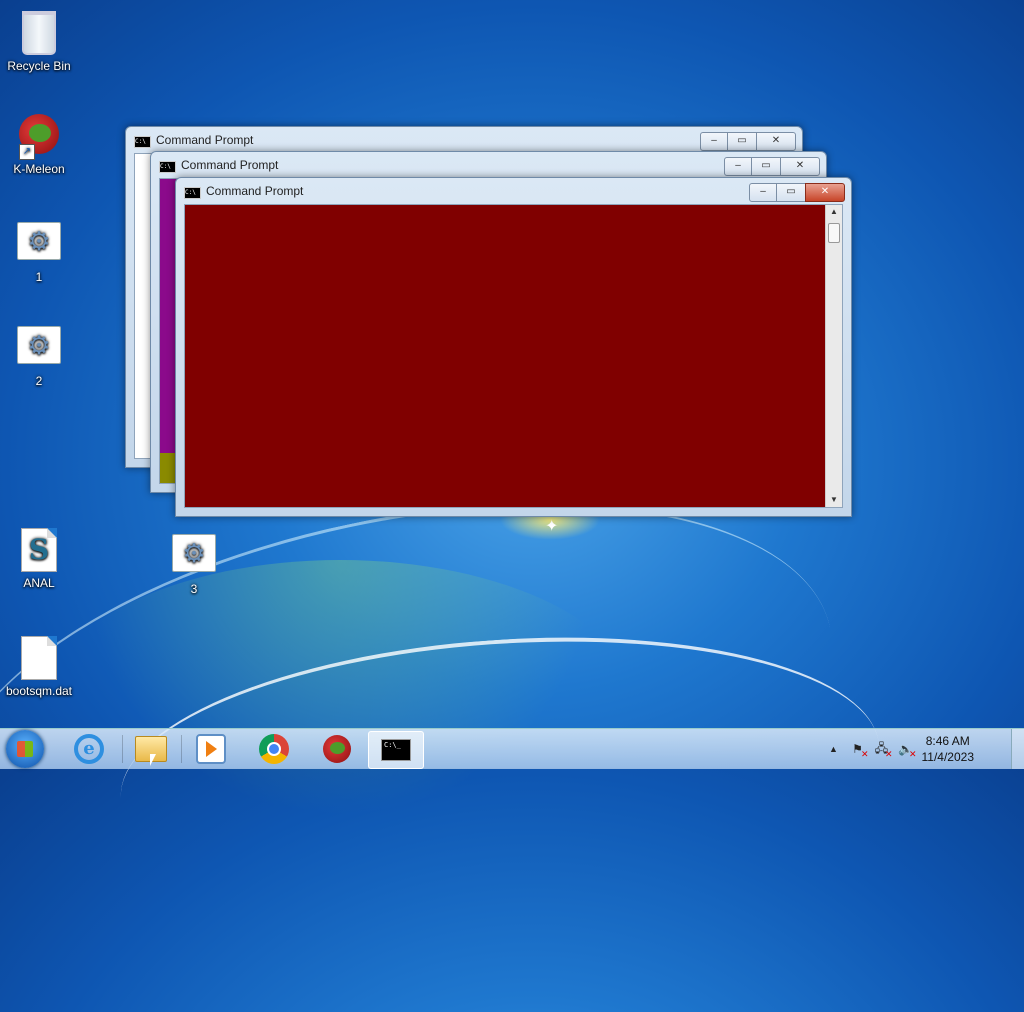  I want to click on taskbar-chrome, so click(274, 749).